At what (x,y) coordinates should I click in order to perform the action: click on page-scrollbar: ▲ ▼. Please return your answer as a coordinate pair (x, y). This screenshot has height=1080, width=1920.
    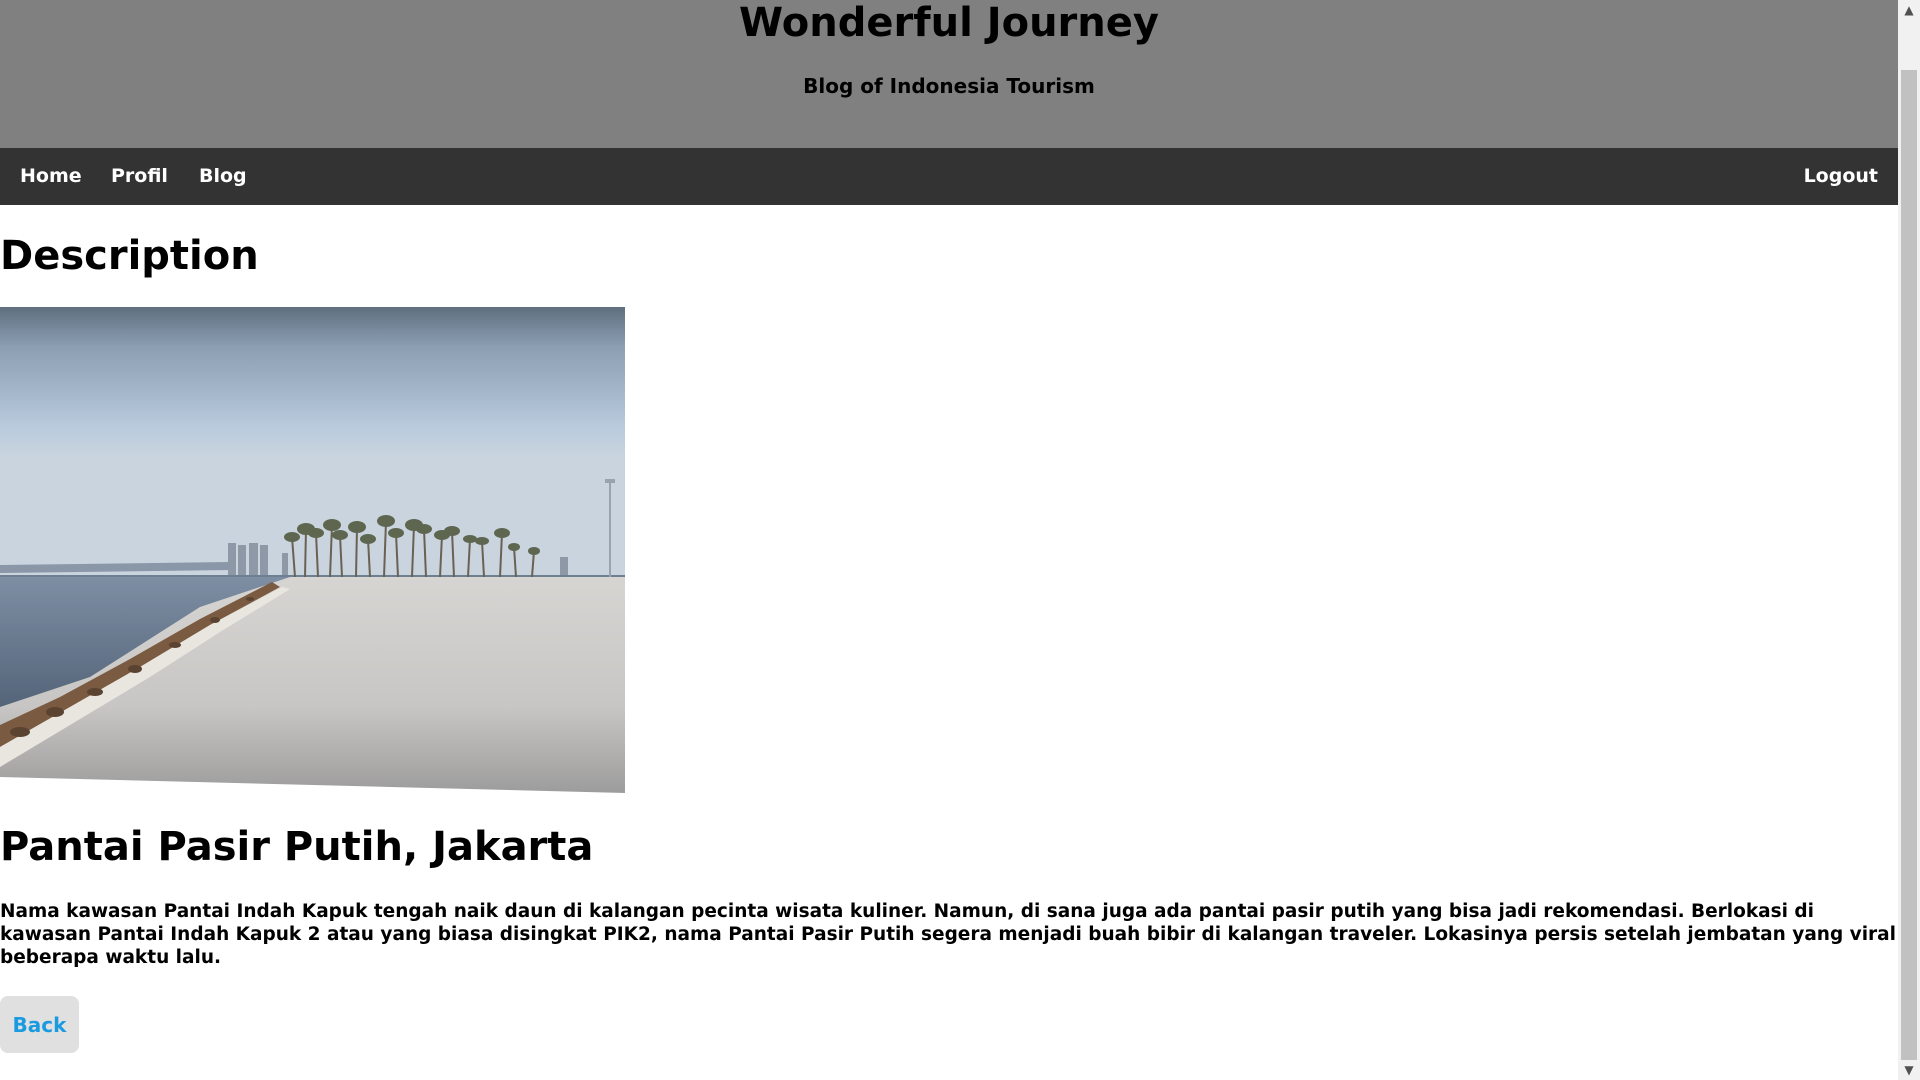
    Looking at the image, I should click on (1909, 540).